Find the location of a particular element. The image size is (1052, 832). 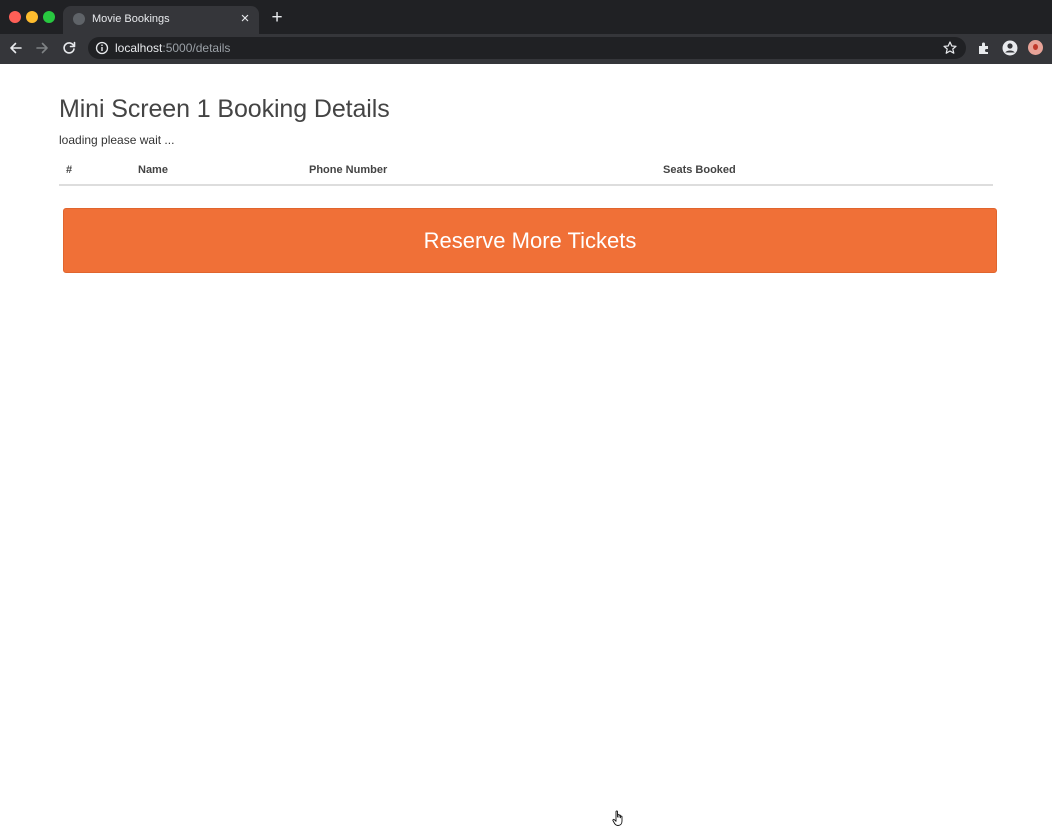

tab-strip: Movie Bookings × + is located at coordinates (526, 17).